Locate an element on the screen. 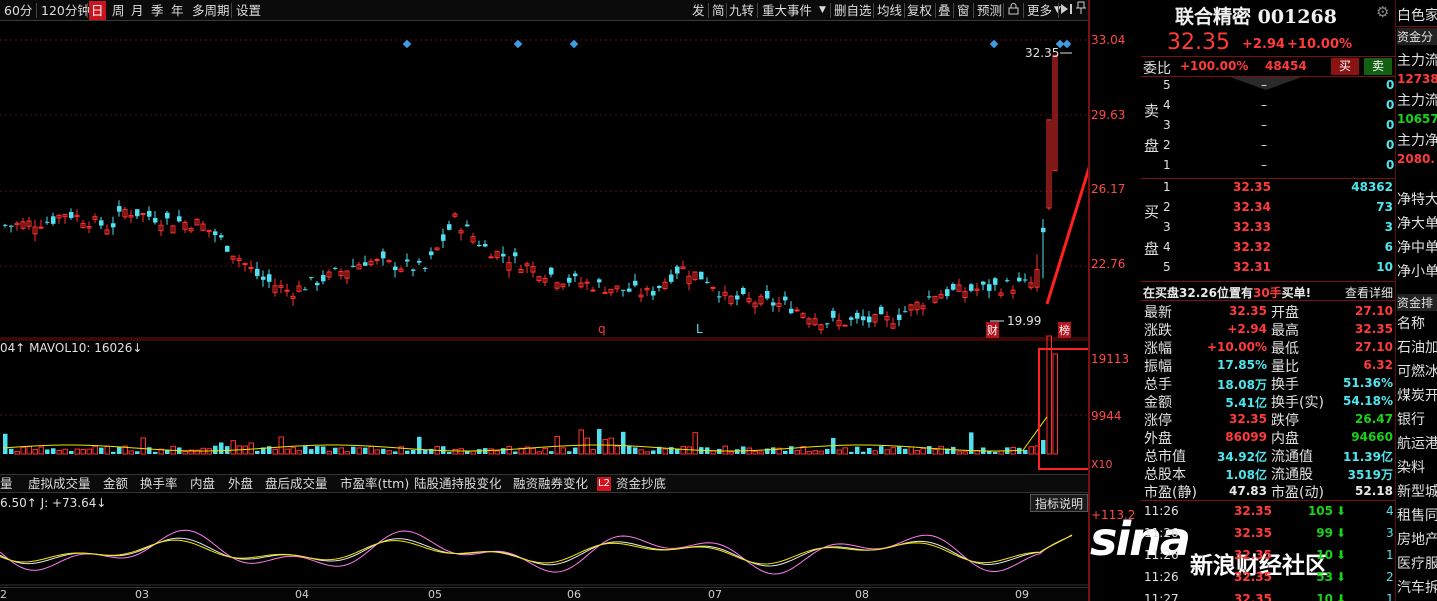 This screenshot has height=601, width=1437. more-button: 更多 is located at coordinates (1039, 10).